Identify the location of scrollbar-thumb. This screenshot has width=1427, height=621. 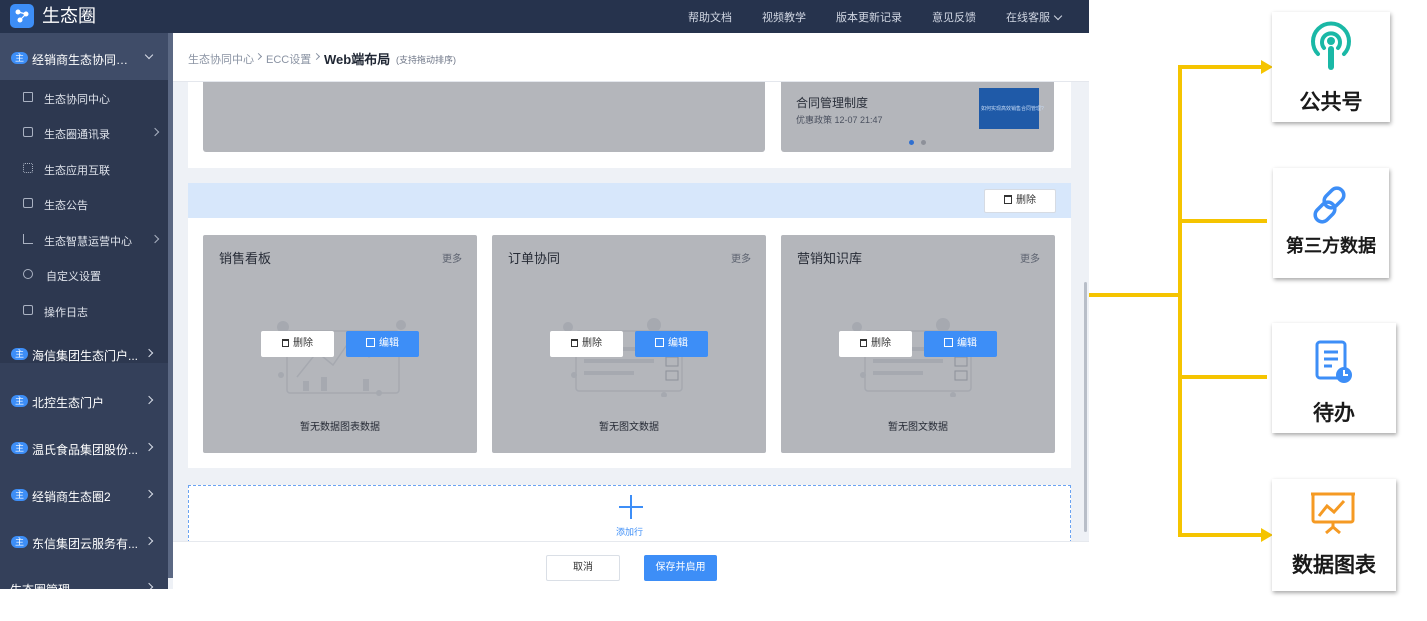
(1085, 407).